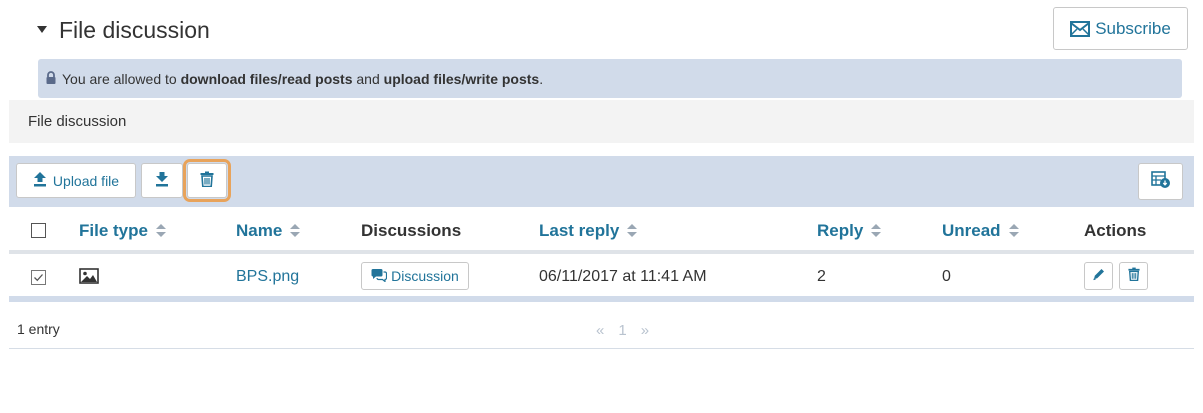 The image size is (1203, 413). What do you see at coordinates (601, 121) in the screenshot?
I see `section-header: File discussion` at bounding box center [601, 121].